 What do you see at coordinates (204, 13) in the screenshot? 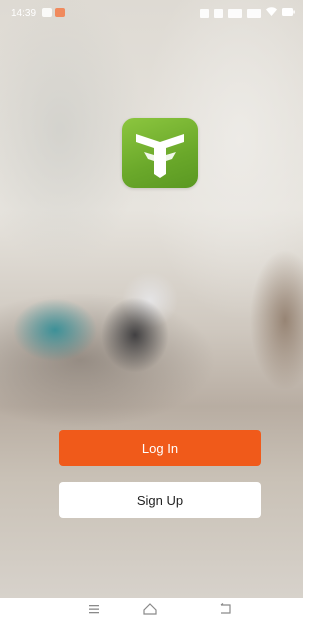
I see `hd-icon` at bounding box center [204, 13].